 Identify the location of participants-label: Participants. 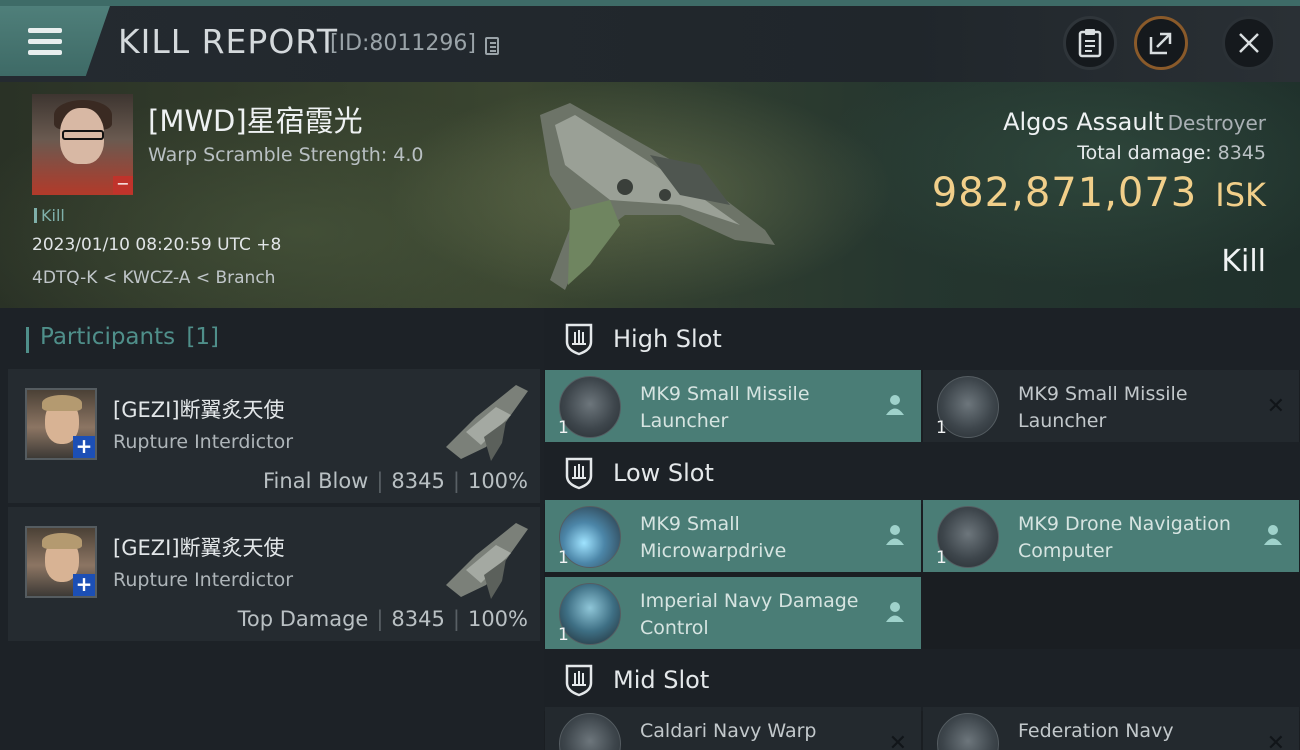
(108, 337).